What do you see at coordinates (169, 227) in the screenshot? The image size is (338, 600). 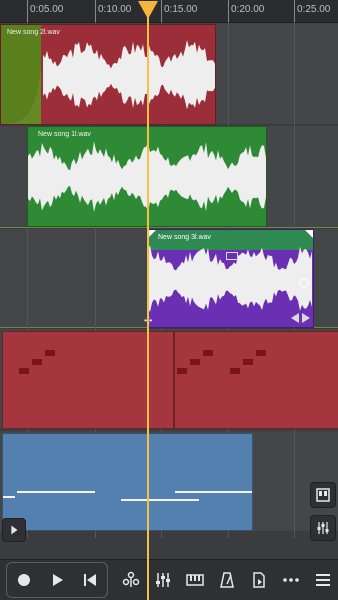 I see `lane-separator` at bounding box center [169, 227].